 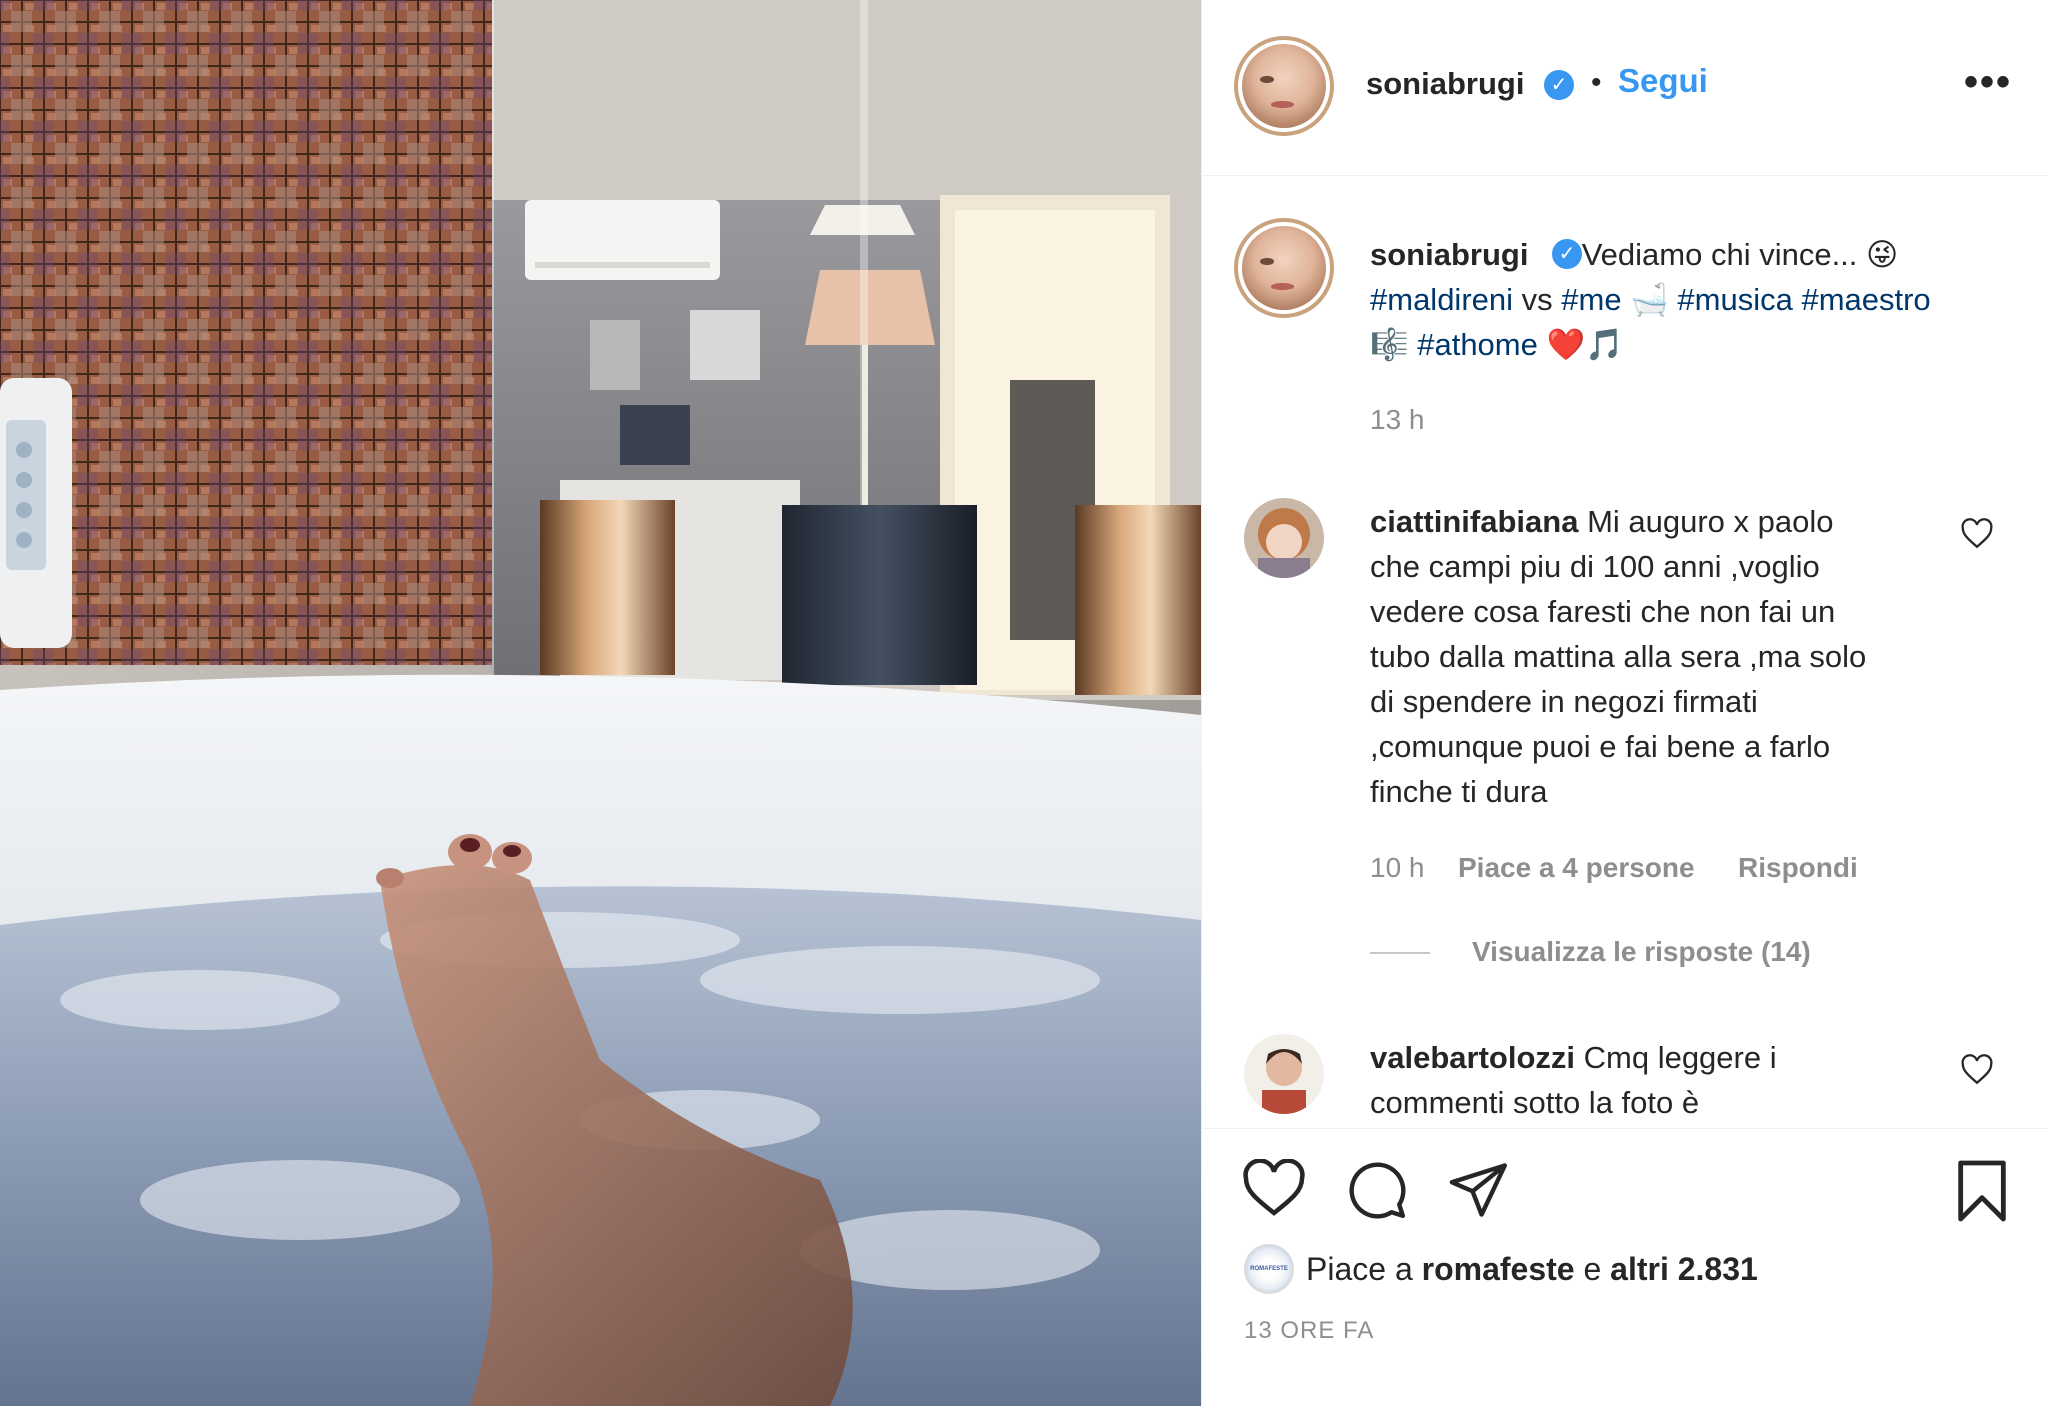 I want to click on comment-line: ciattinifabiana Mi auguro x paolo, so click(x=1602, y=521).